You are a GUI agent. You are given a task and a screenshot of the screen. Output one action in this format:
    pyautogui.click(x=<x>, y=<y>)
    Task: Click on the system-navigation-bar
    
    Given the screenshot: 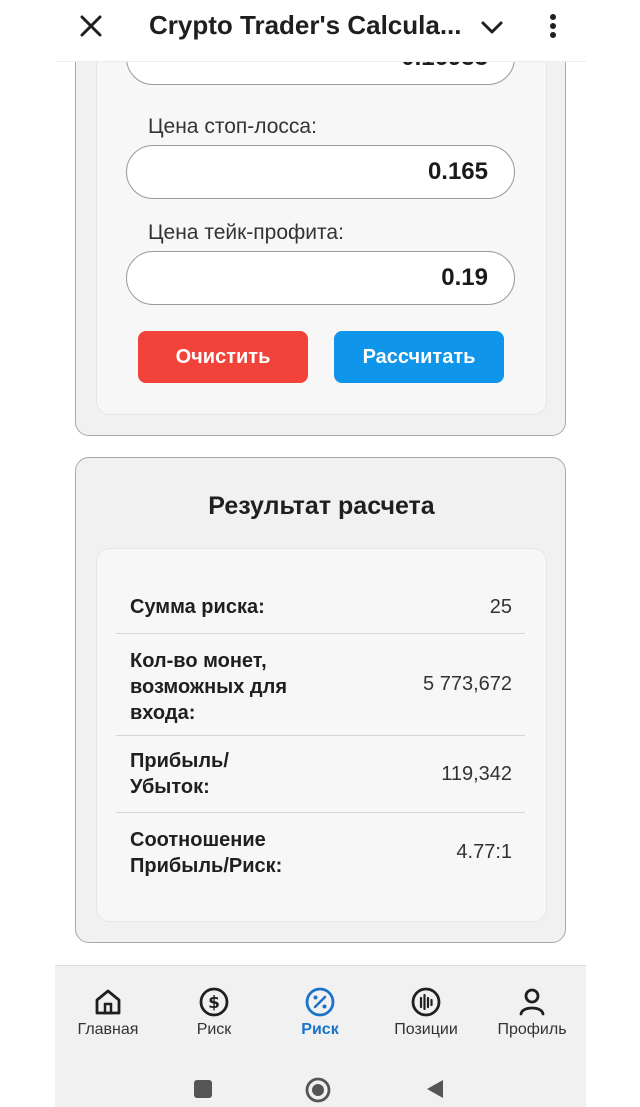 What is the action you would take?
    pyautogui.click(x=320, y=1084)
    